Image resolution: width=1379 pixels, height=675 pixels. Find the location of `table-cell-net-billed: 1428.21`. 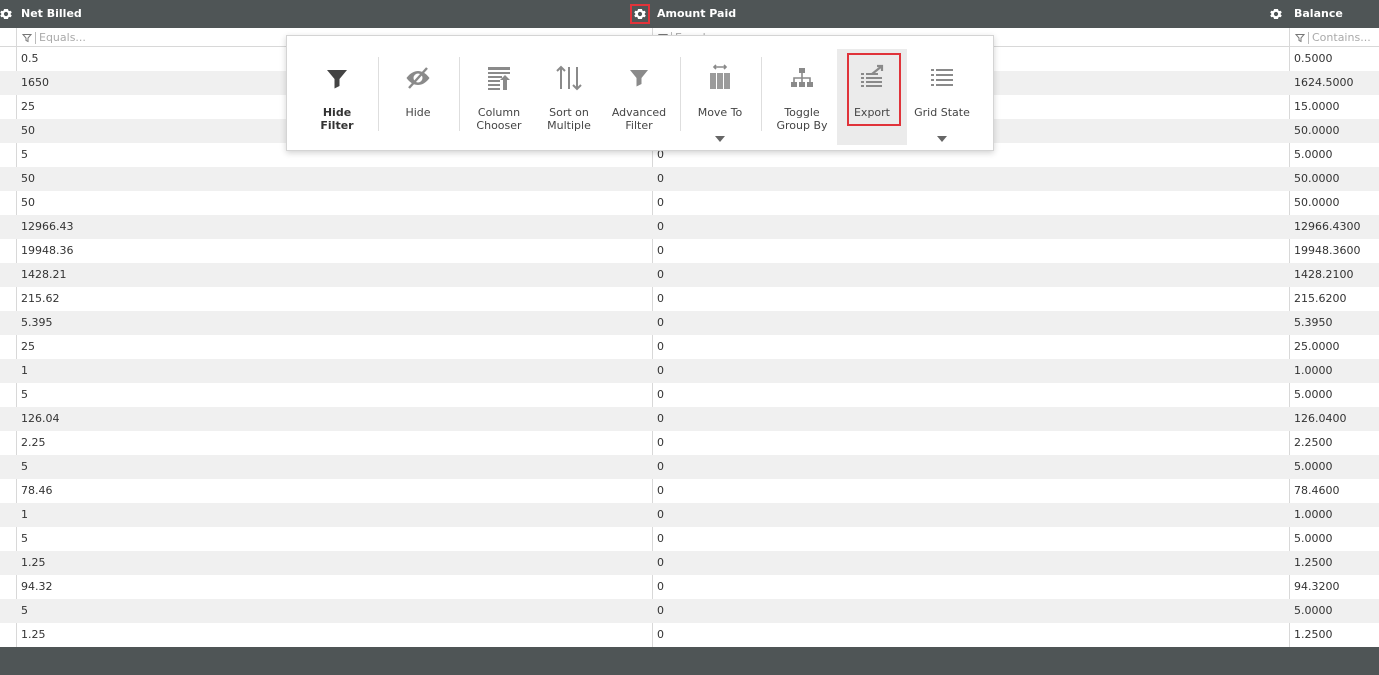

table-cell-net-billed: 1428.21 is located at coordinates (44, 274).